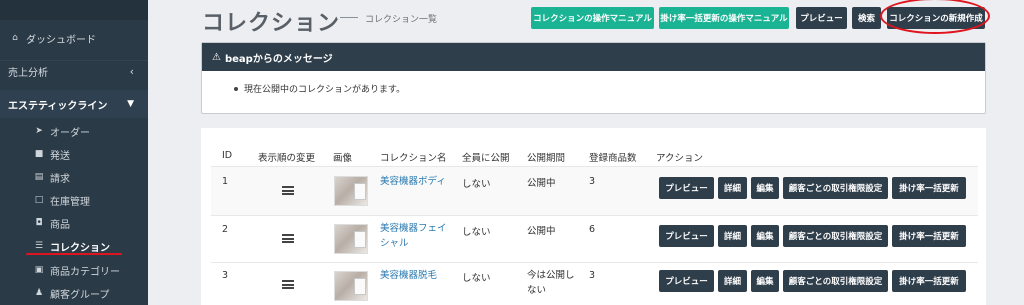 This screenshot has height=305, width=1024. What do you see at coordinates (592, 229) in the screenshot?
I see `row-count: 6` at bounding box center [592, 229].